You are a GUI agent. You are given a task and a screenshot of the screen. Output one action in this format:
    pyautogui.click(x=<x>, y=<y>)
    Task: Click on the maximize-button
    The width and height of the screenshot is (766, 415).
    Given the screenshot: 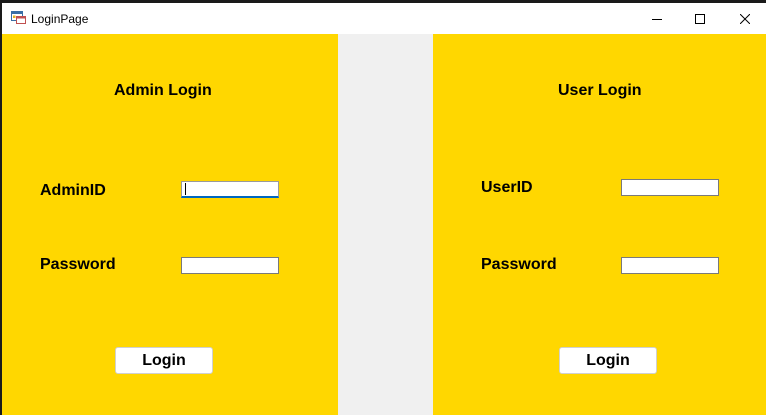 What is the action you would take?
    pyautogui.click(x=700, y=18)
    